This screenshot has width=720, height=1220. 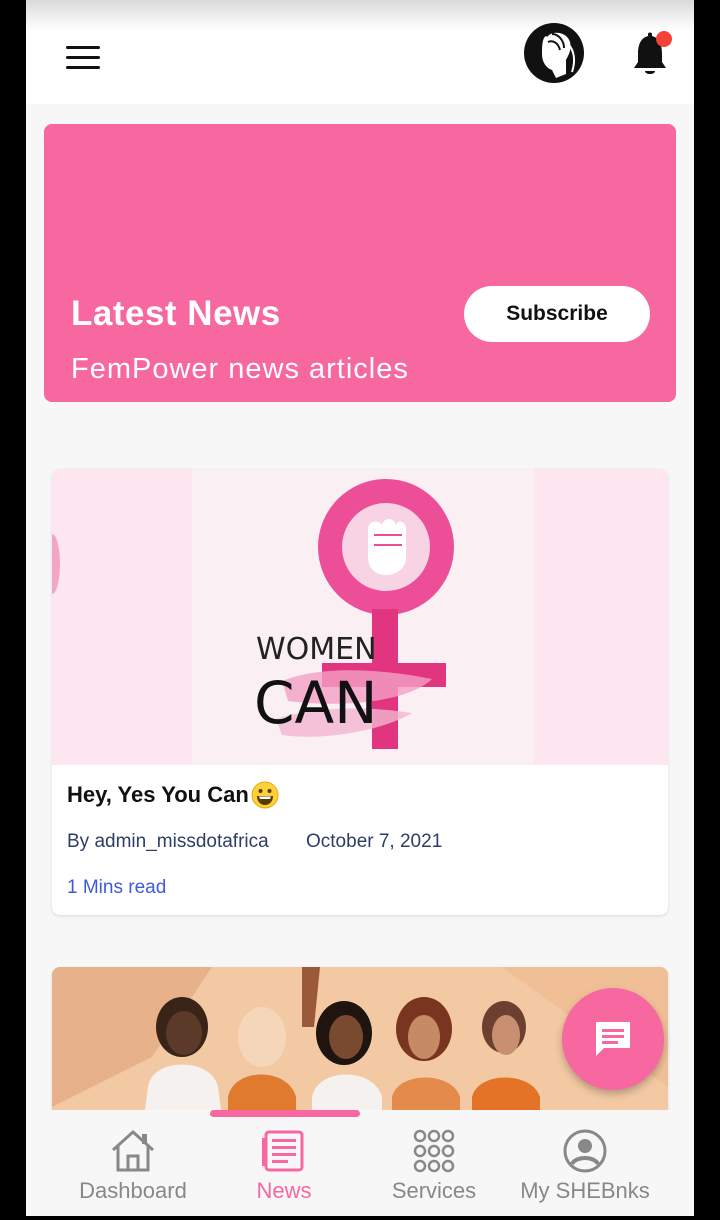 I want to click on newspaper-icon, so click(x=283, y=1151).